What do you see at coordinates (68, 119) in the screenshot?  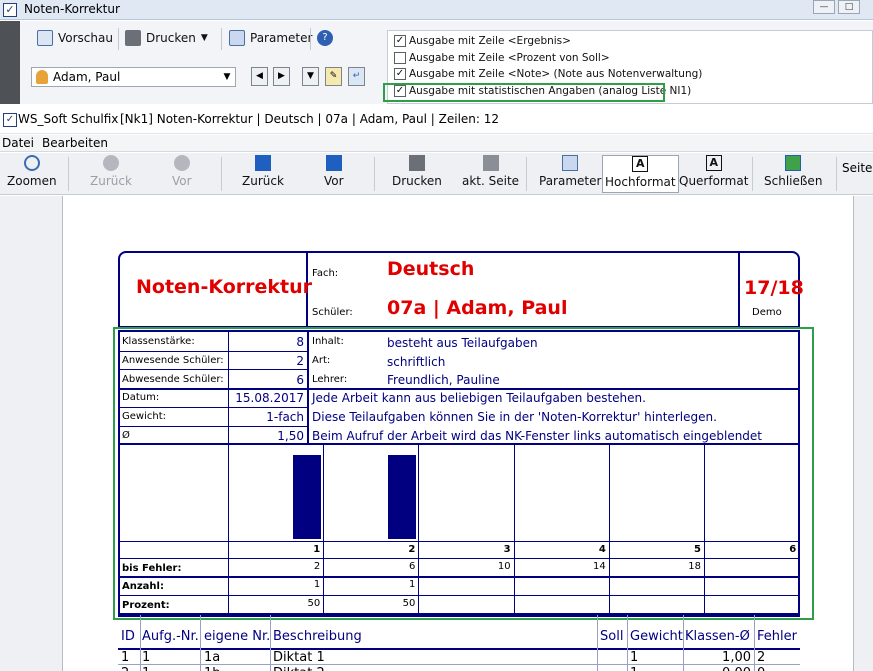 I see `app-title: WS_Soft Schulfix` at bounding box center [68, 119].